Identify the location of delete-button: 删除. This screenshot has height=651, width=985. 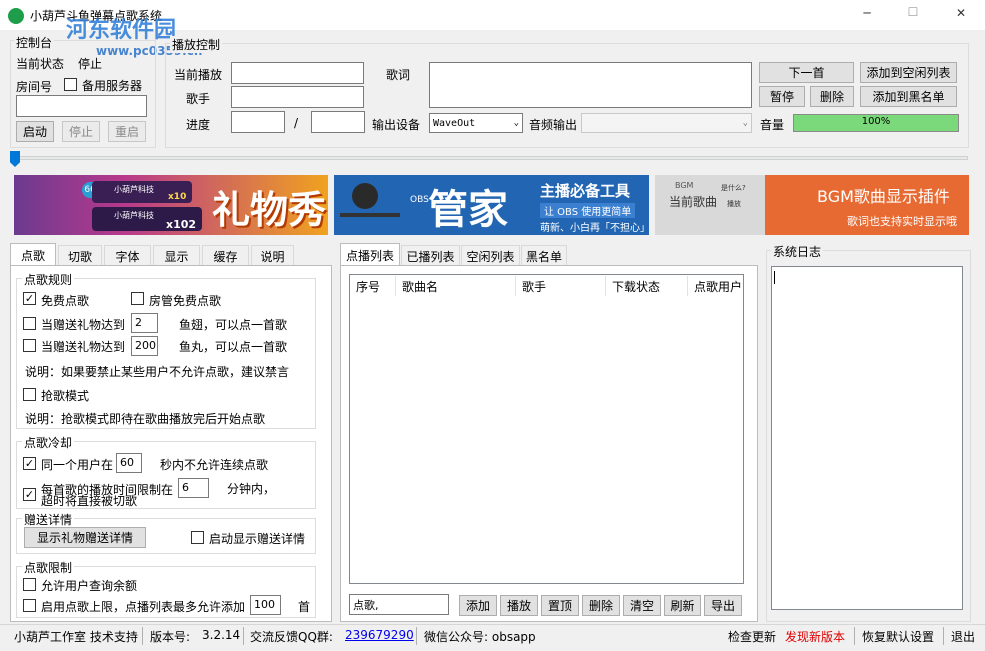
(832, 96).